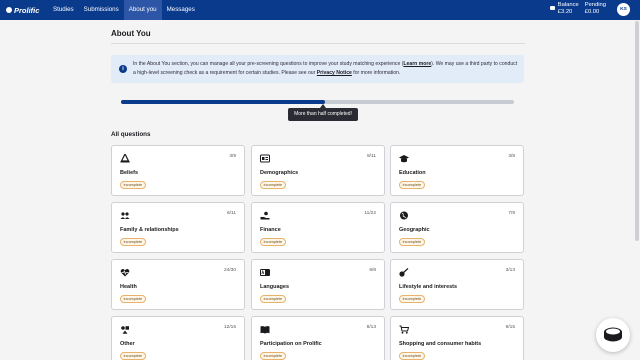 The width and height of the screenshot is (640, 360). Describe the element at coordinates (565, 12) in the screenshot. I see `balance-value: £3.20` at that location.